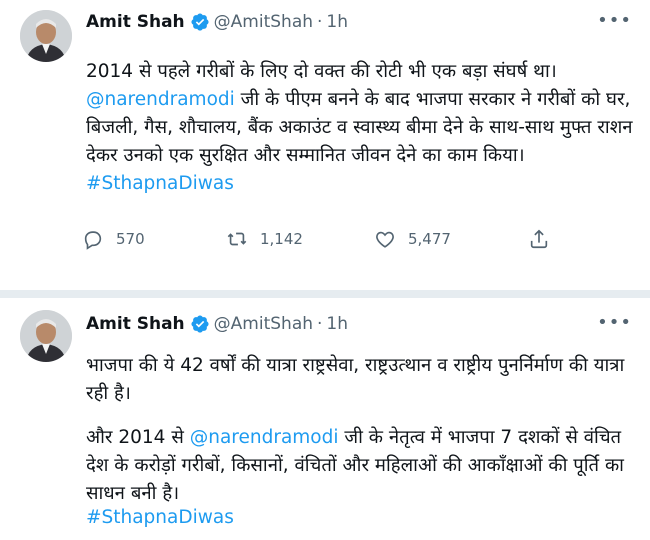 The height and width of the screenshot is (540, 650). Describe the element at coordinates (429, 239) in the screenshot. I see `like-count: 5,477` at that location.